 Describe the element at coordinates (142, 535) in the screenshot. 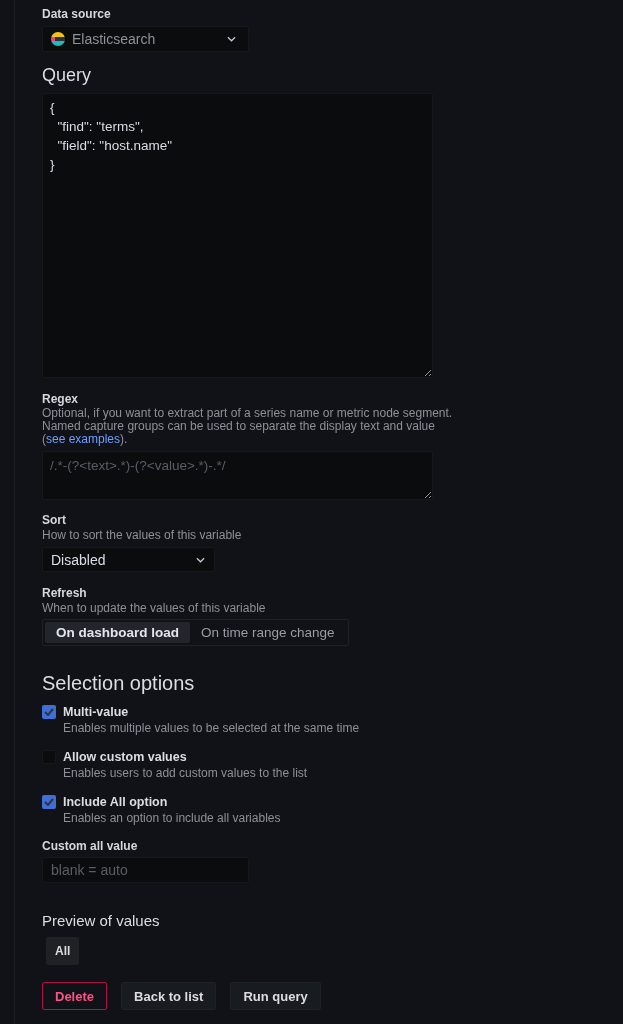

I see `field-description: How to sort the values of this variable` at that location.